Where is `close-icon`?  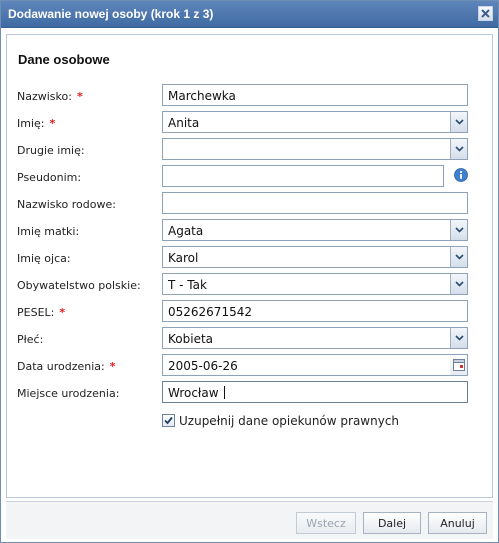 close-icon is located at coordinates (485, 13).